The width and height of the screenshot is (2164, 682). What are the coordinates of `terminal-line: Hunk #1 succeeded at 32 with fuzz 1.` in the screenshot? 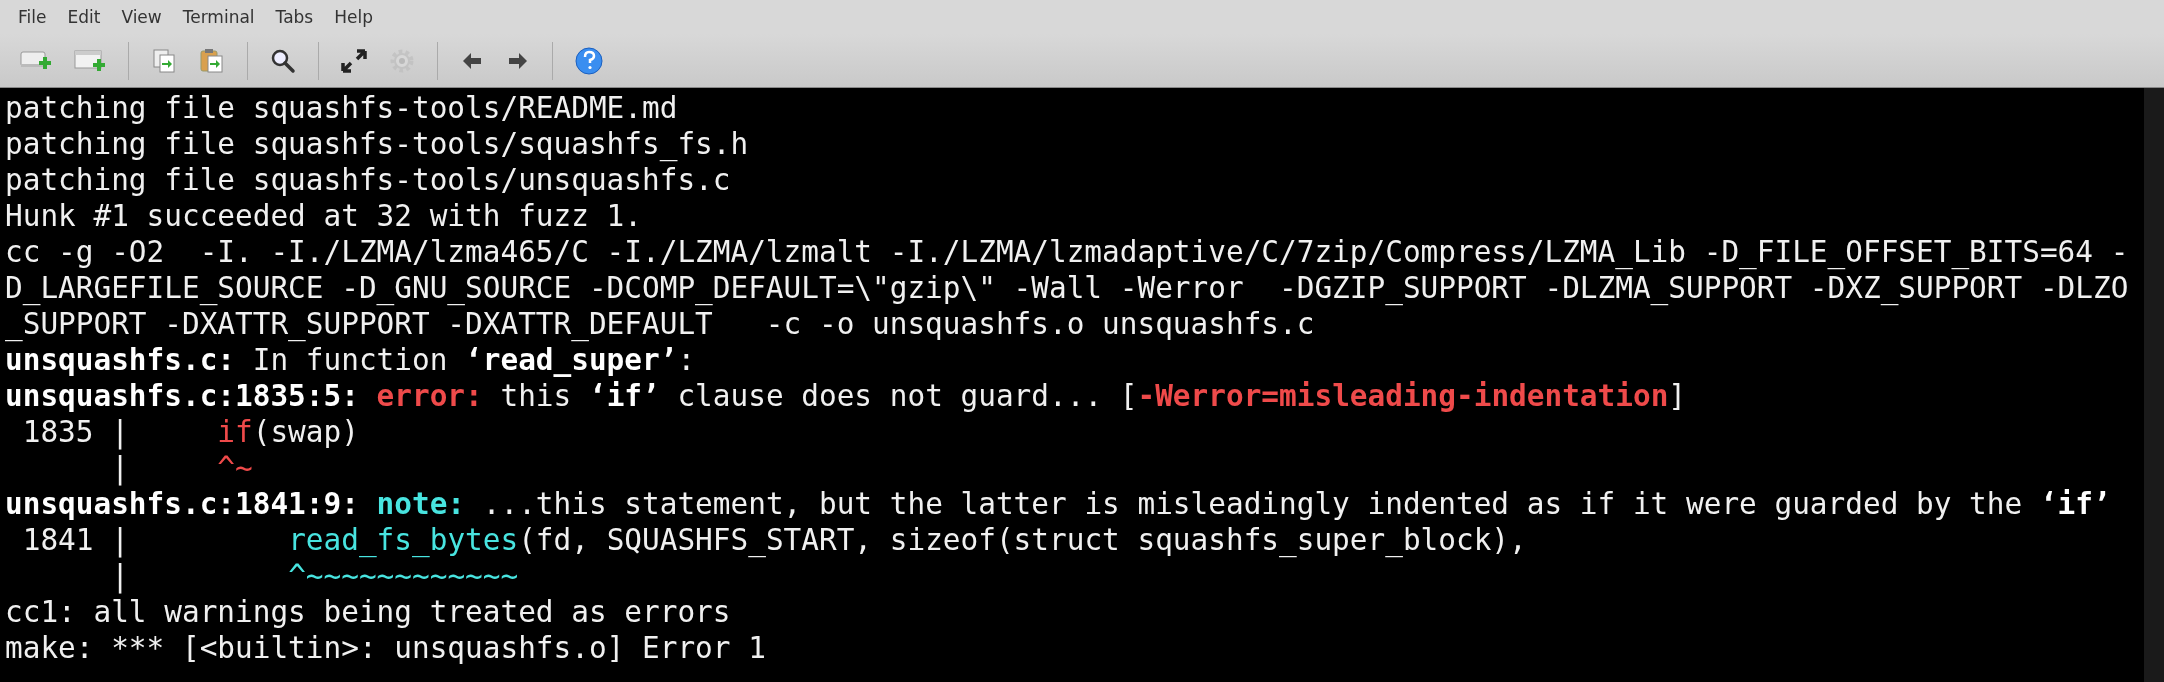 It's located at (323, 216).